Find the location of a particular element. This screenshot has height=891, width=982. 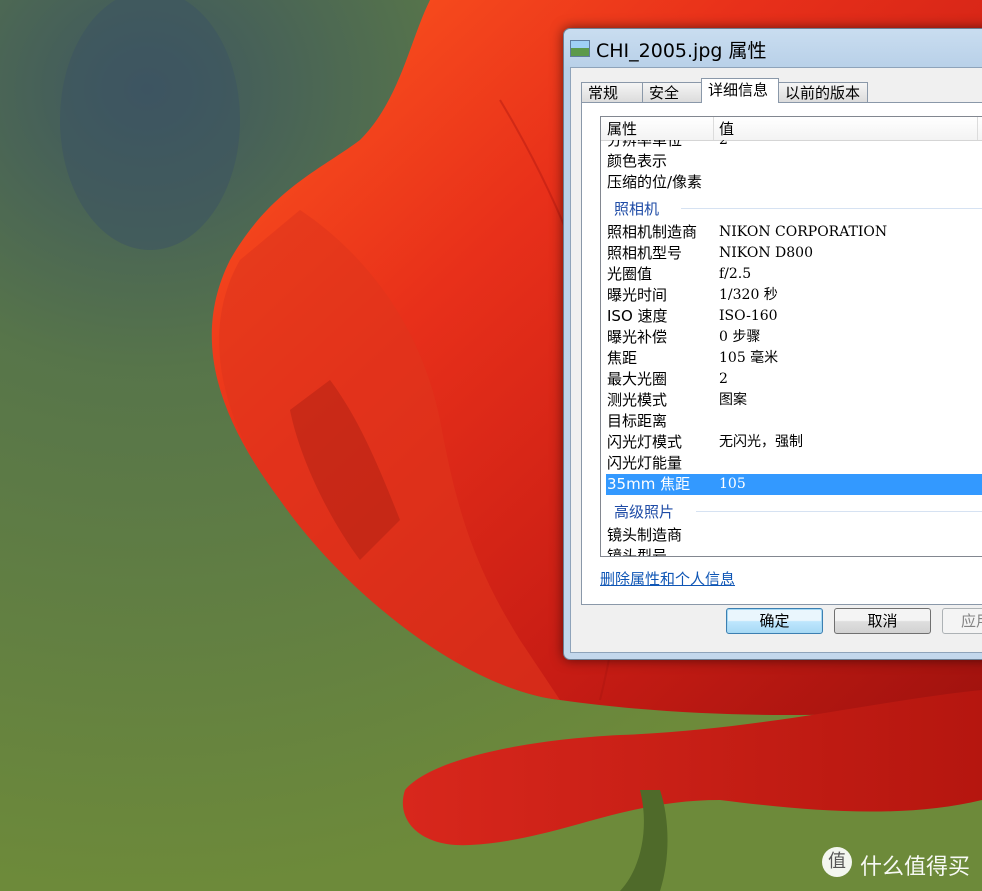

property-name: 目标距离 is located at coordinates (637, 421).